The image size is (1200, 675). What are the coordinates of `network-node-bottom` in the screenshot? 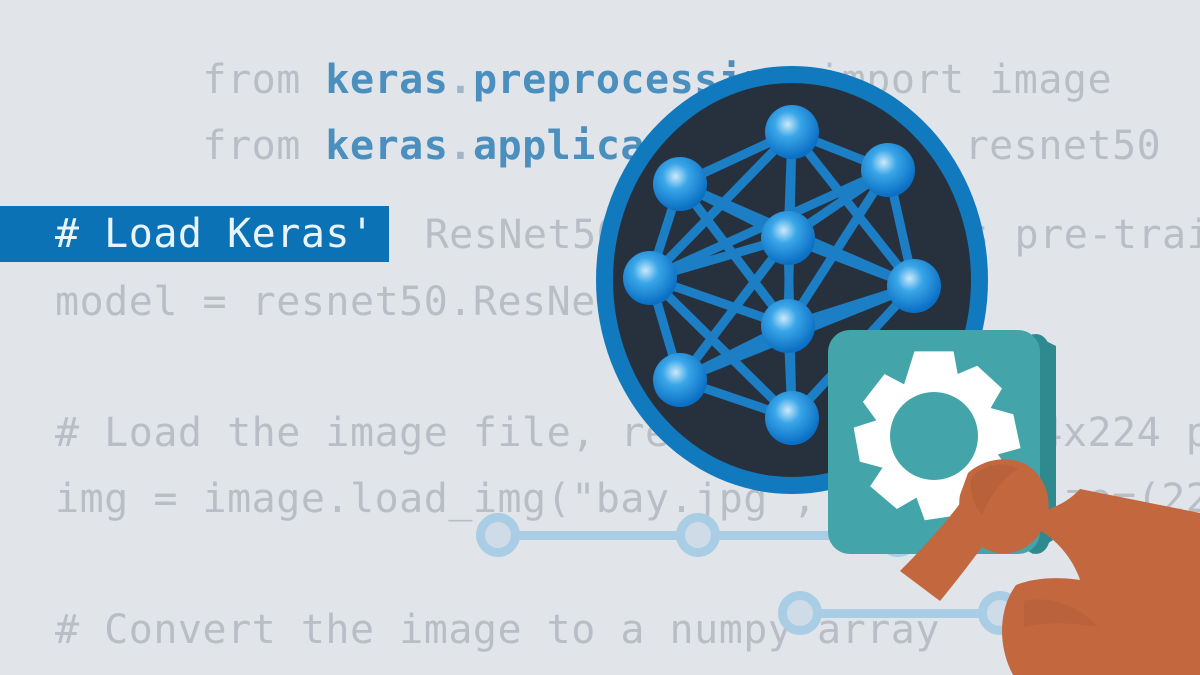 It's located at (792, 418).